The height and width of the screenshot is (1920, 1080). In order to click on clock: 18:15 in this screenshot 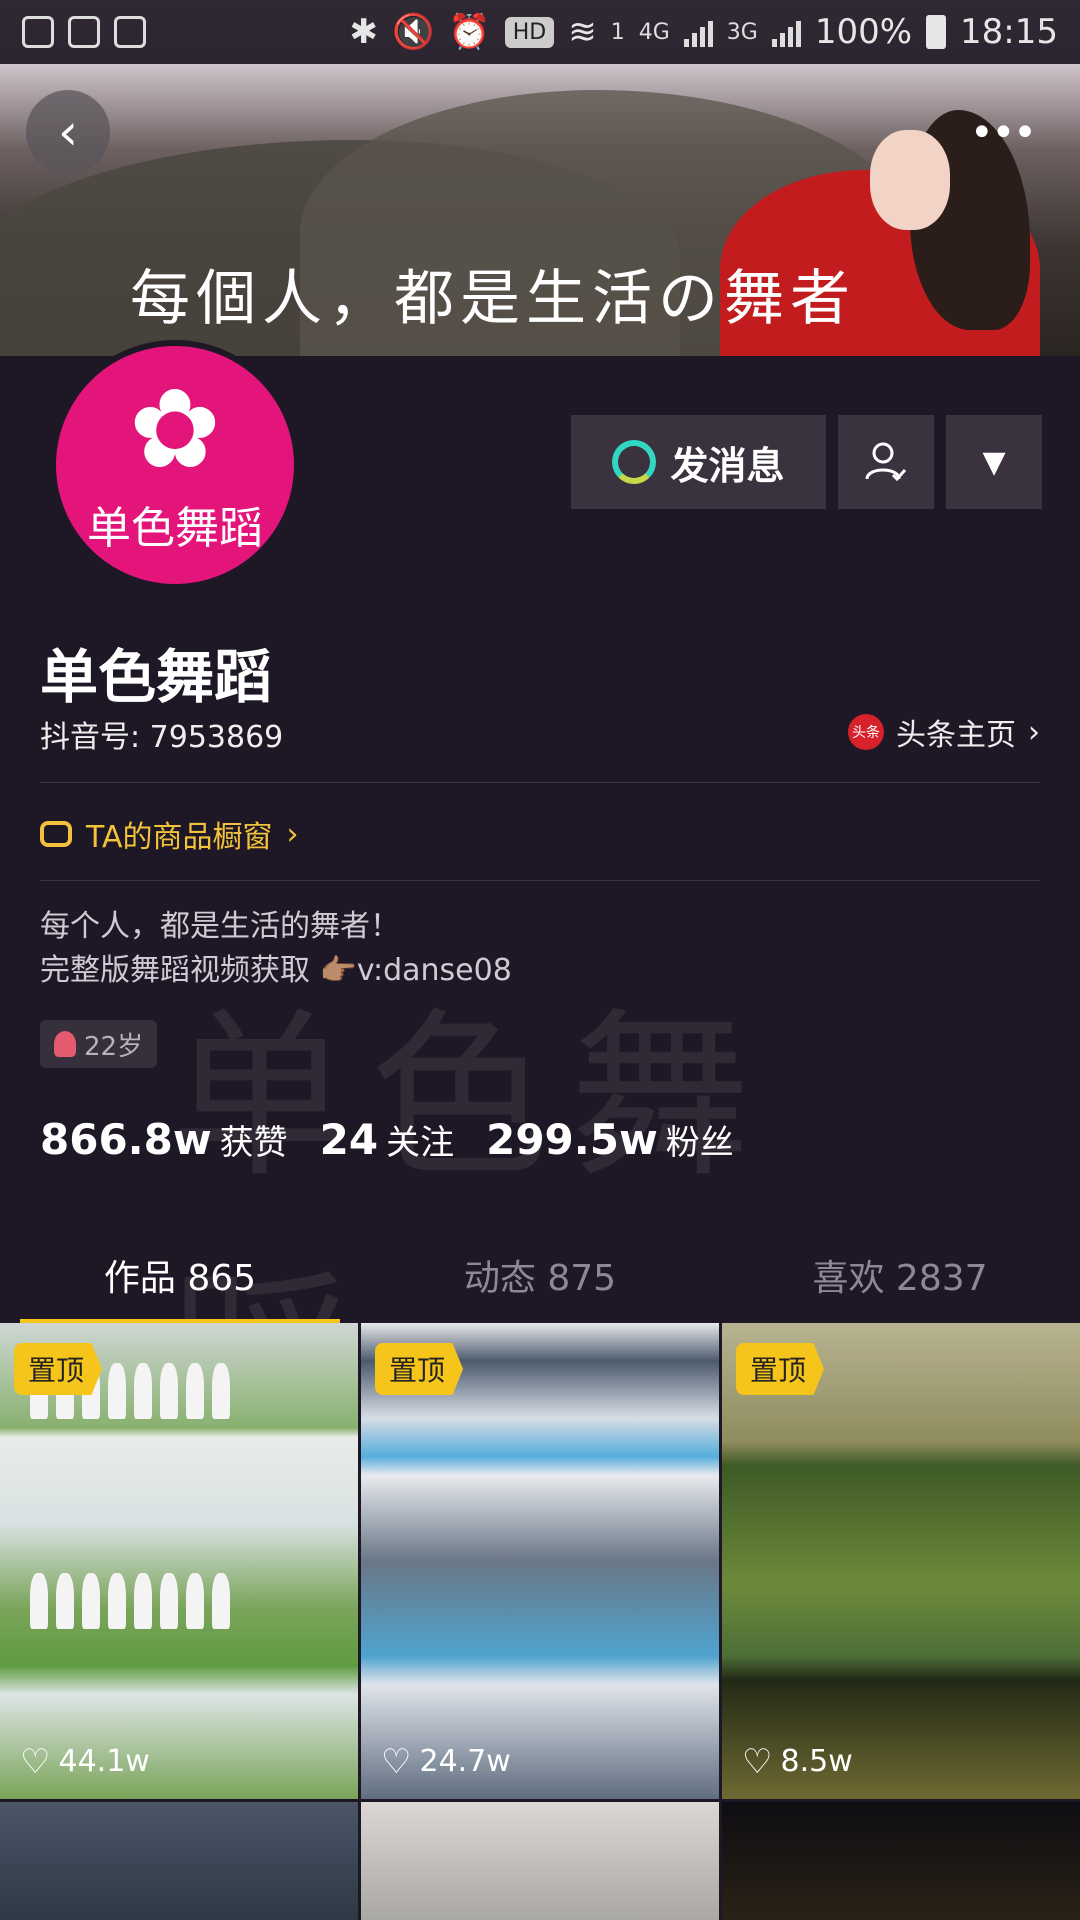, I will do `click(1009, 32)`.